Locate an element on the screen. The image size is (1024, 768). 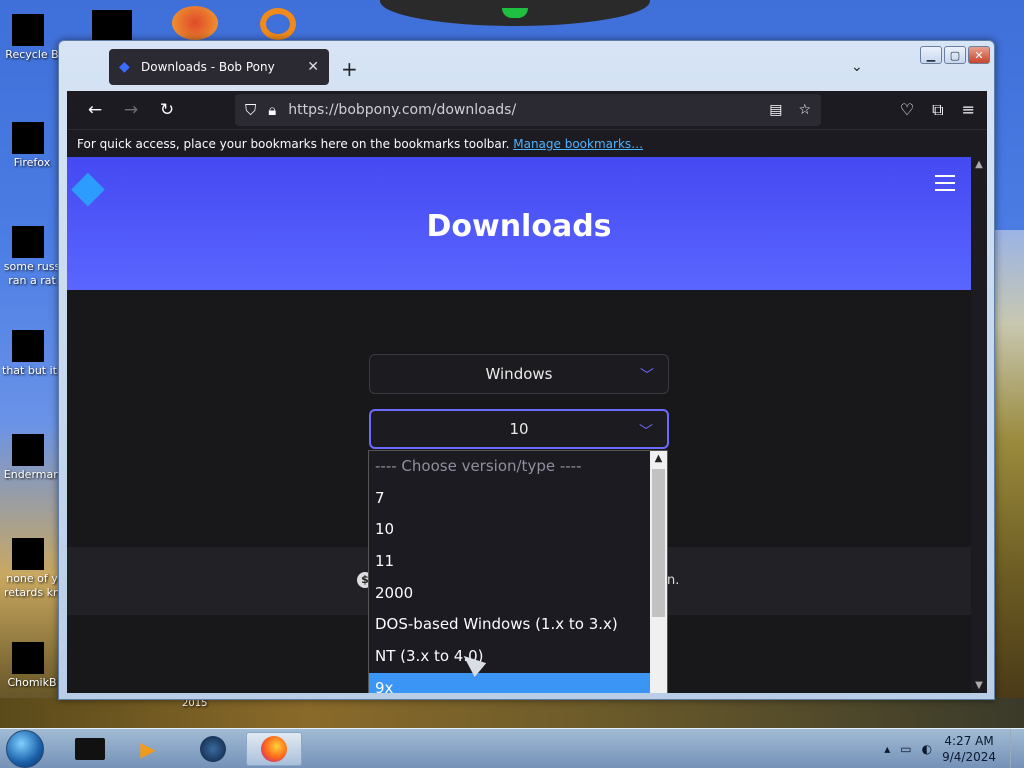
new-tab-button: + is located at coordinates (349, 69).